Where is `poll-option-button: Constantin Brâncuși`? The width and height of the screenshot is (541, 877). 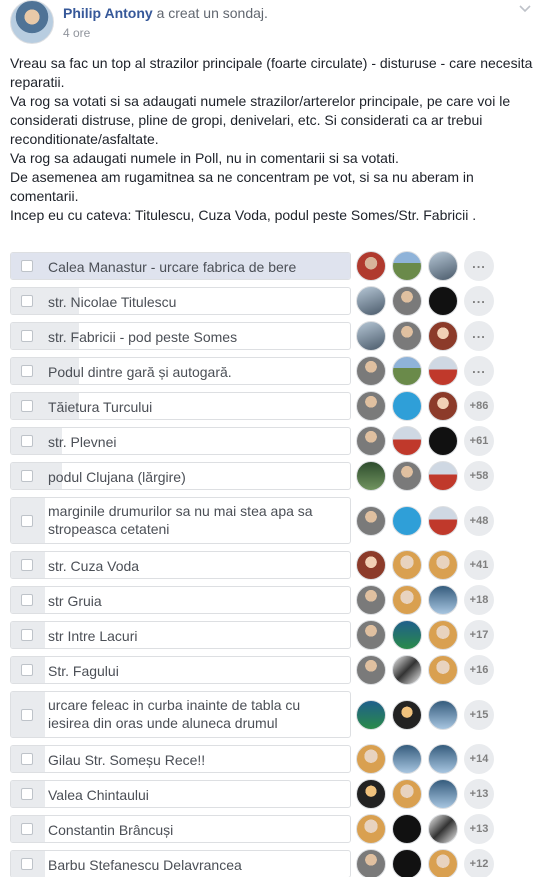
poll-option-button: Constantin Brâncuși is located at coordinates (180, 829).